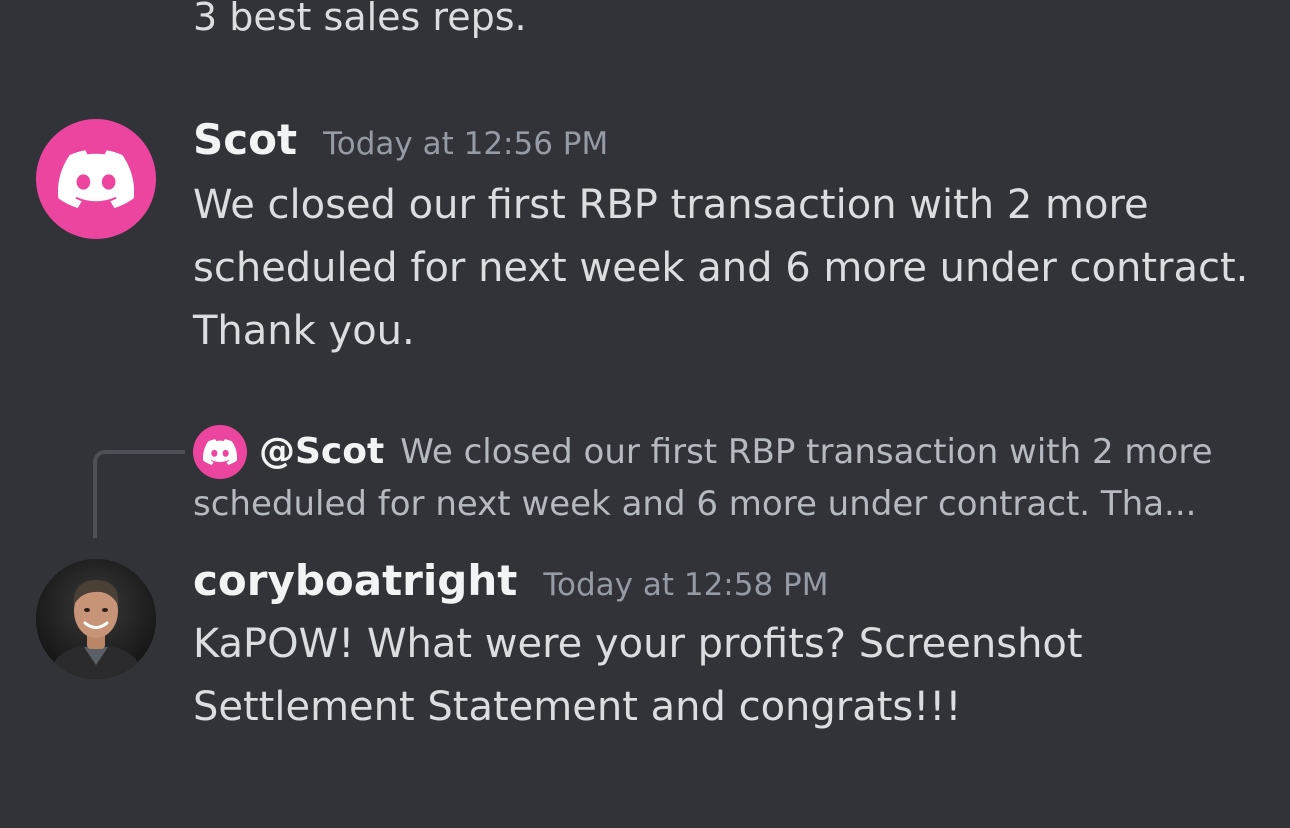  Describe the element at coordinates (139, 494) in the screenshot. I see `reply-connector-line` at that location.